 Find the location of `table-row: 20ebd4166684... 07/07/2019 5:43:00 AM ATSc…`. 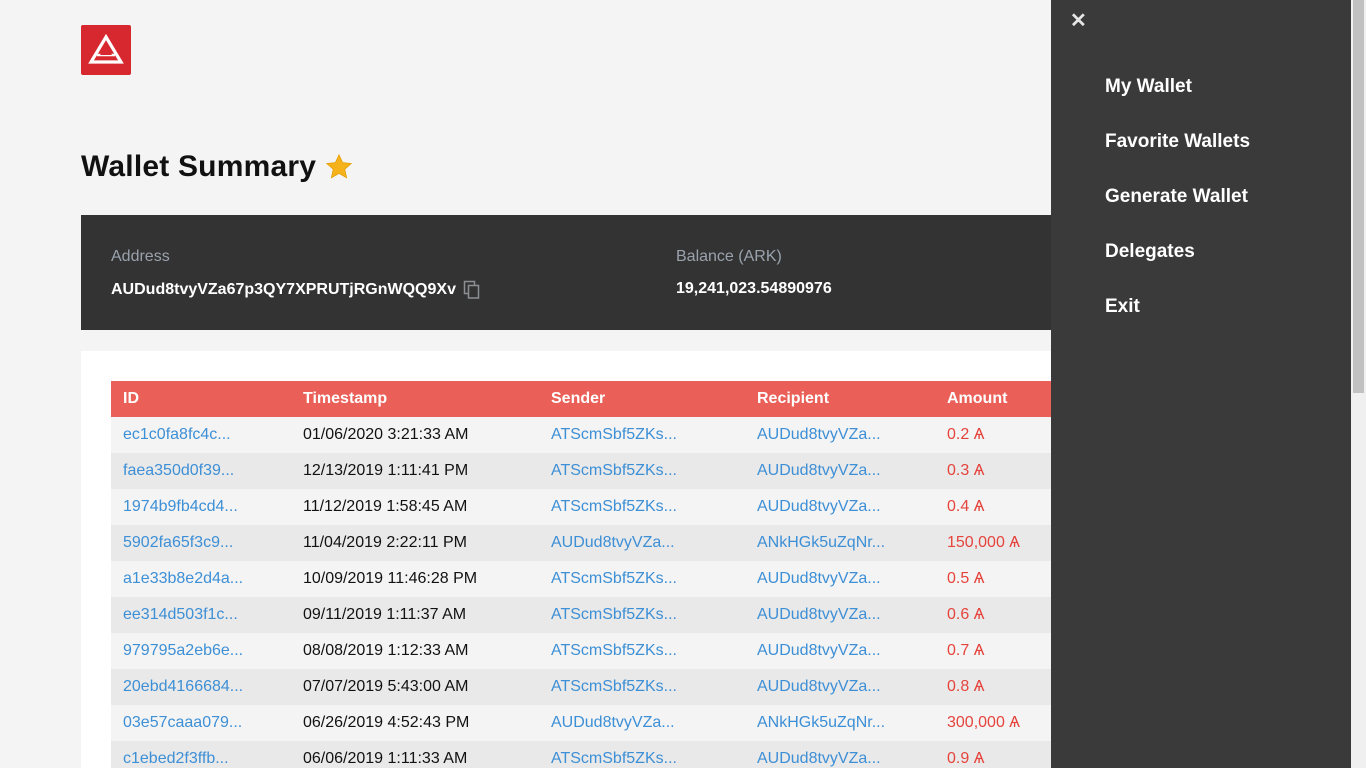

table-row: 20ebd4166684... 07/07/2019 5:43:00 AM ATSc… is located at coordinates (581, 687).